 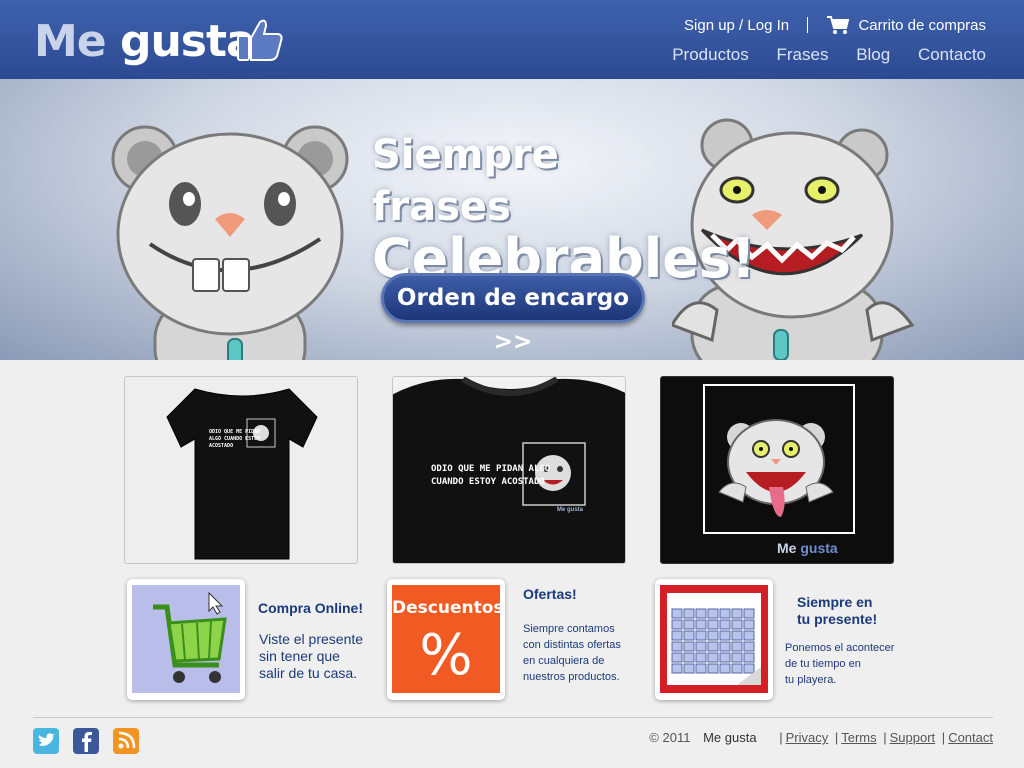 What do you see at coordinates (311, 639) in the screenshot?
I see `feature-online-line: Viste el presente` at bounding box center [311, 639].